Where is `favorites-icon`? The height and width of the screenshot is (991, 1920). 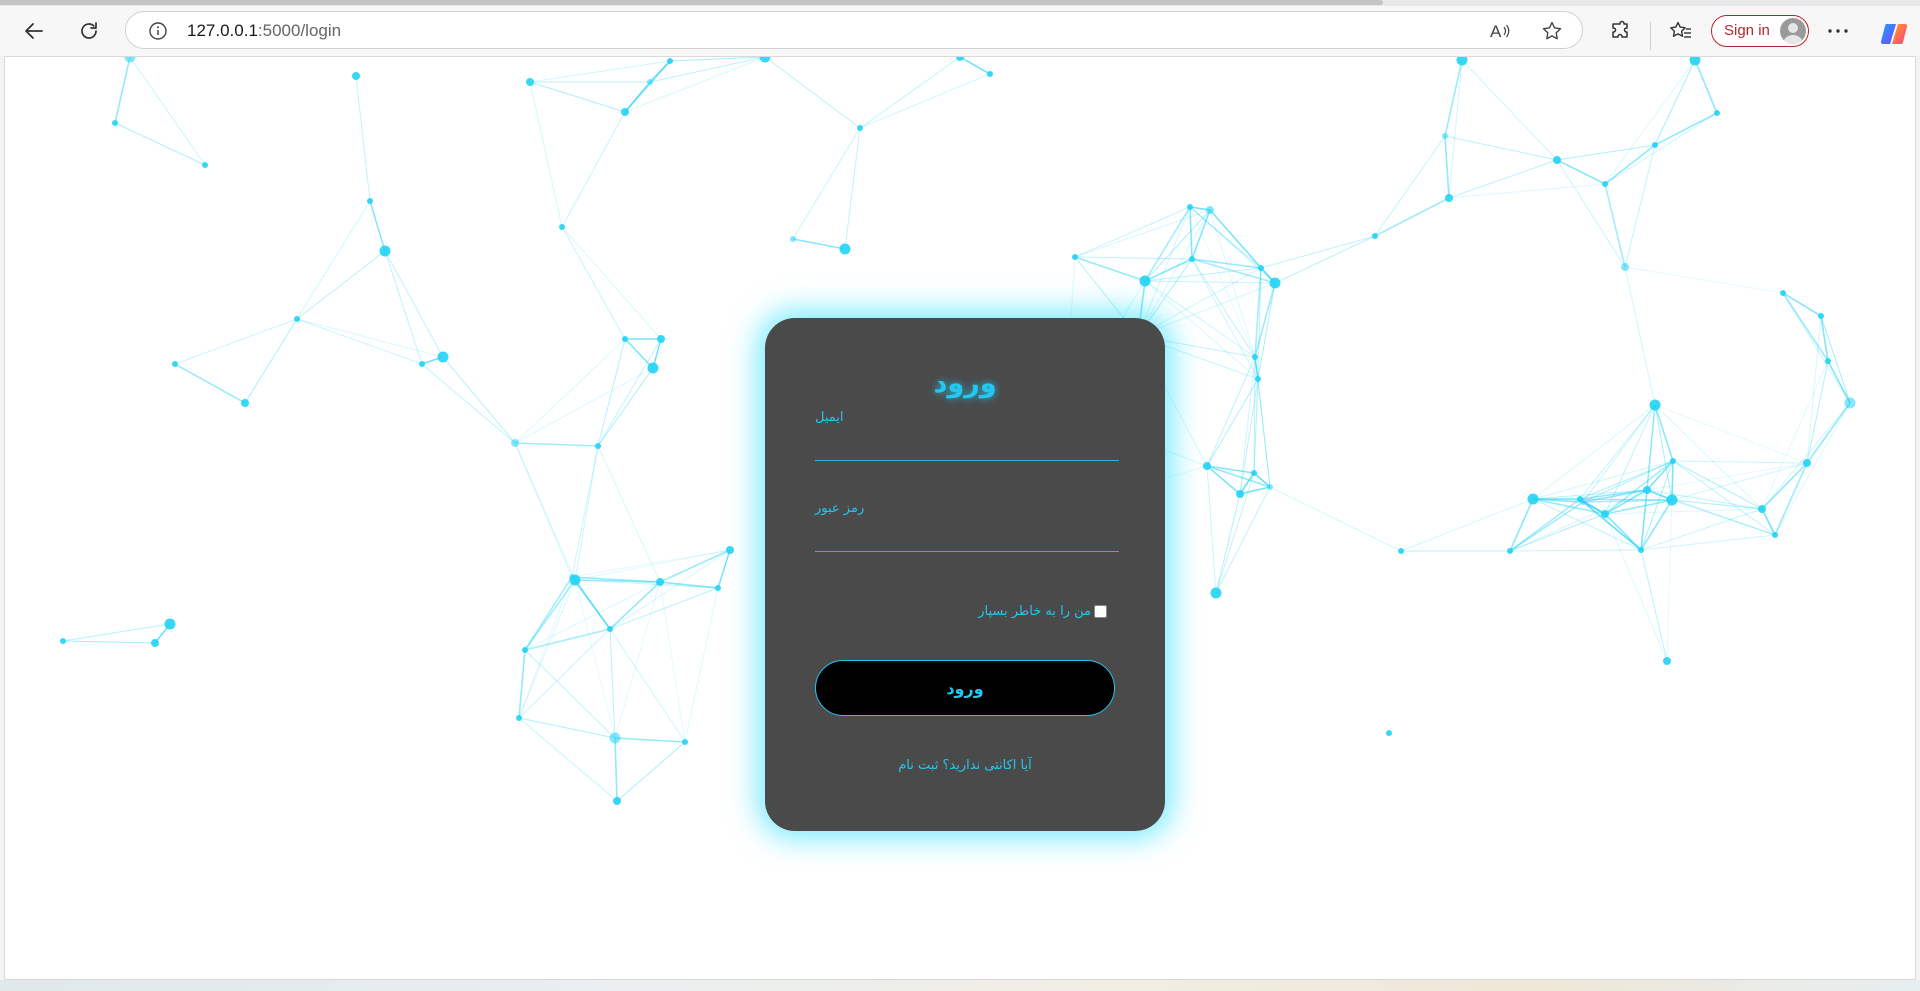 favorites-icon is located at coordinates (1681, 31).